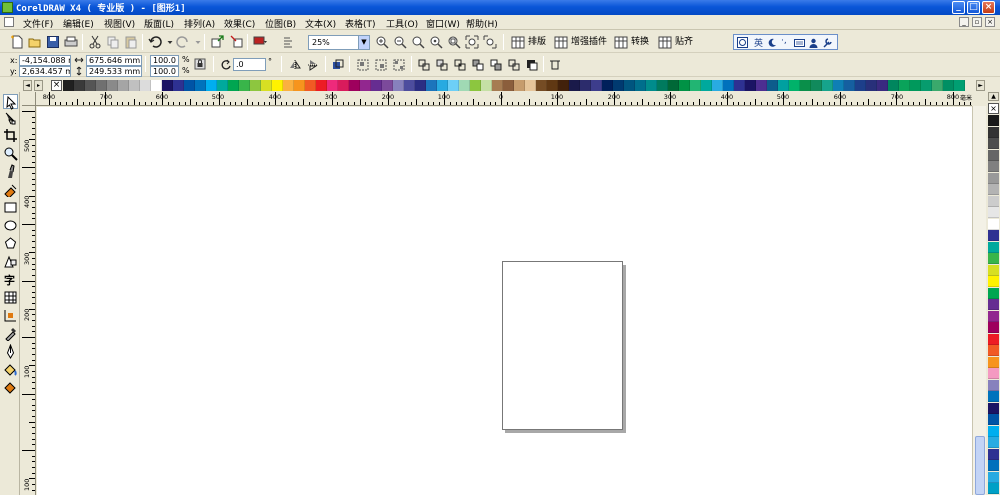 The height and width of the screenshot is (495, 1000). I want to click on copy-icon, so click(113, 42).